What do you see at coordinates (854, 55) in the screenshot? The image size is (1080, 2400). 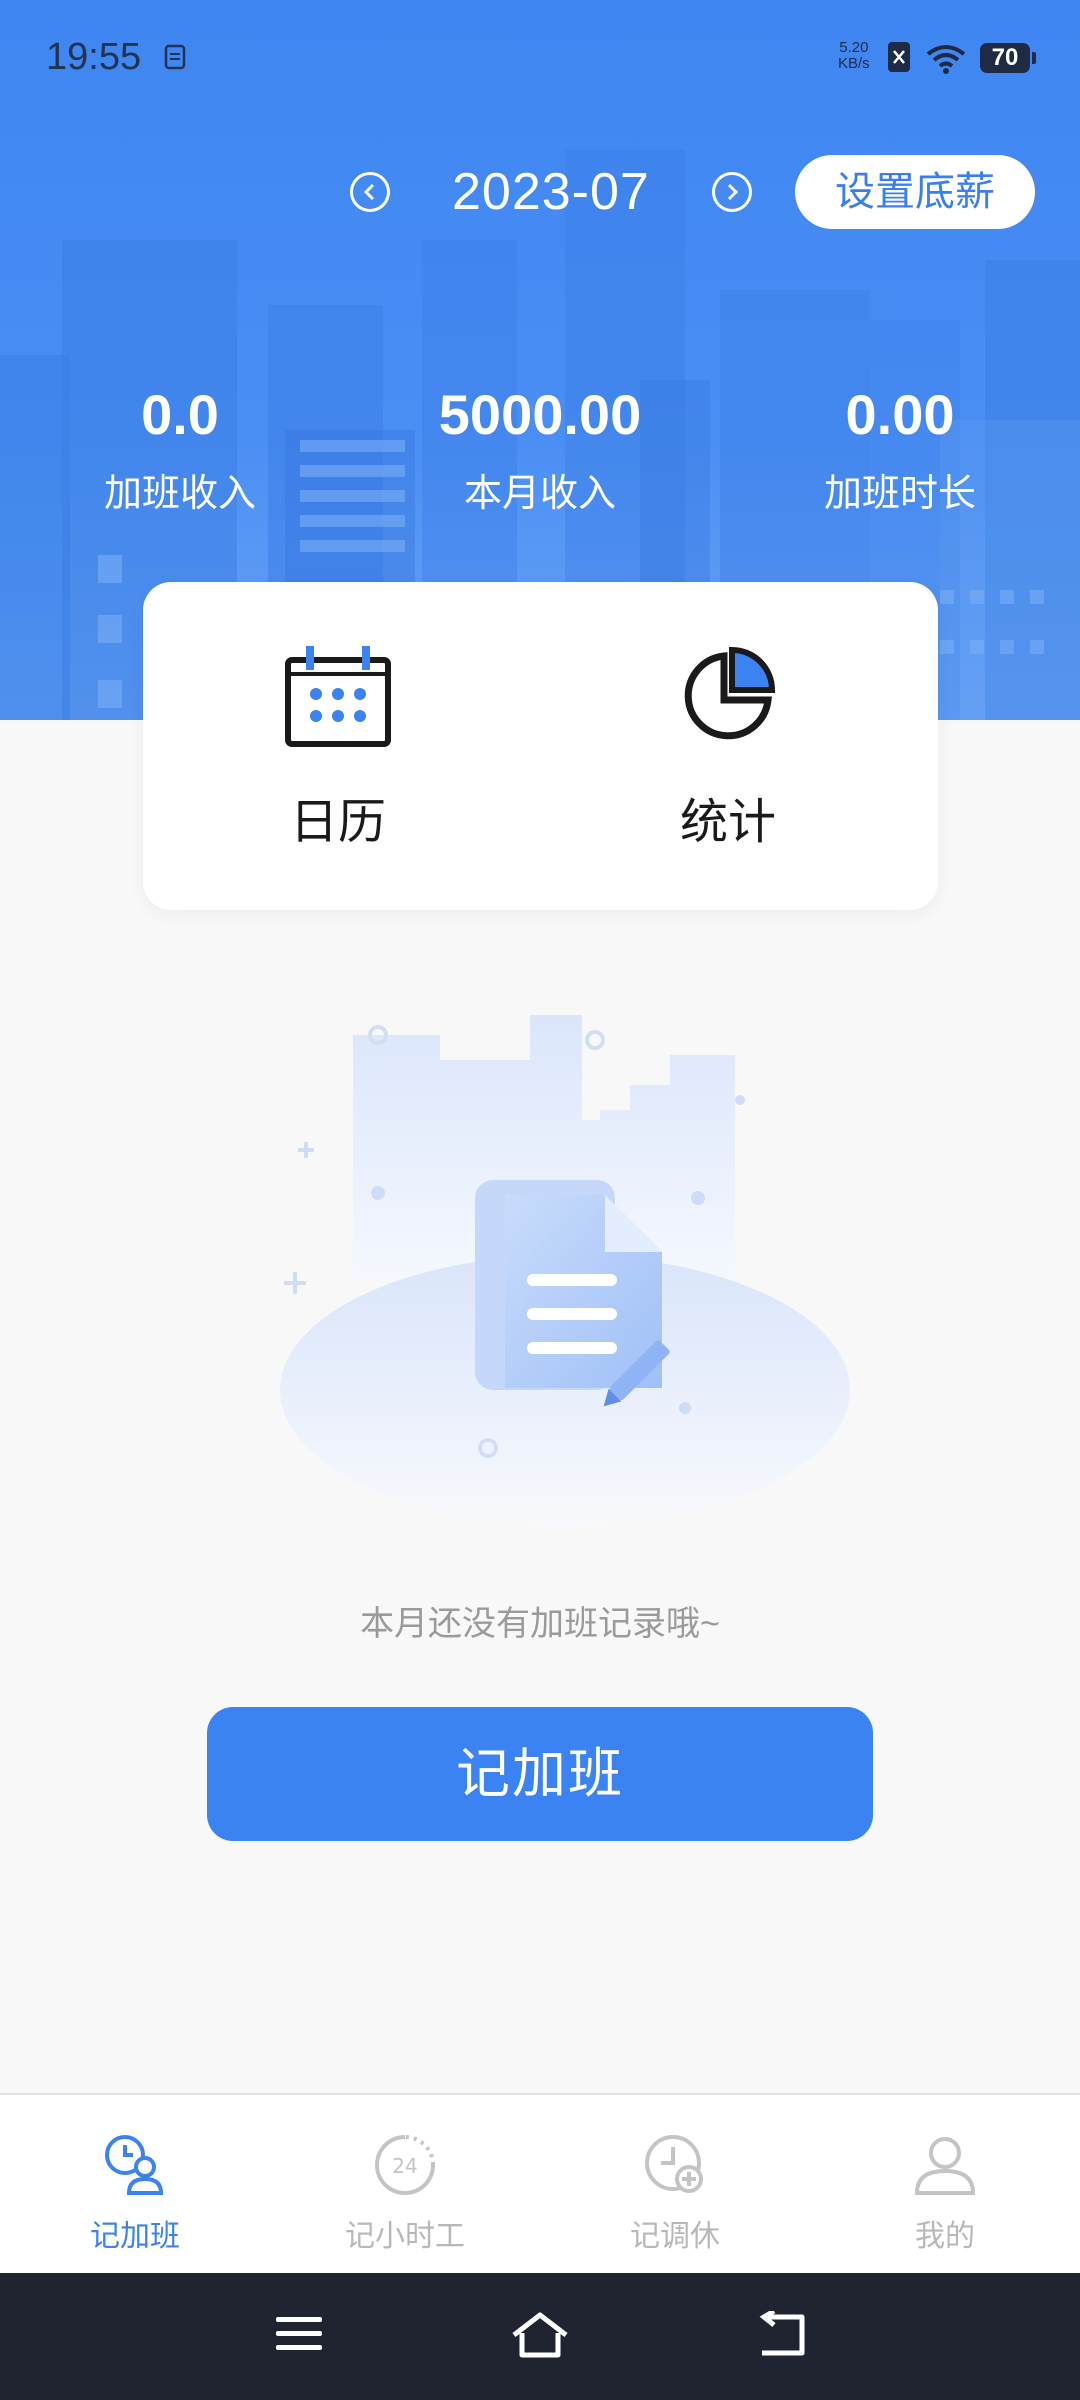 I see `net-speed: 5.20 KB/s` at bounding box center [854, 55].